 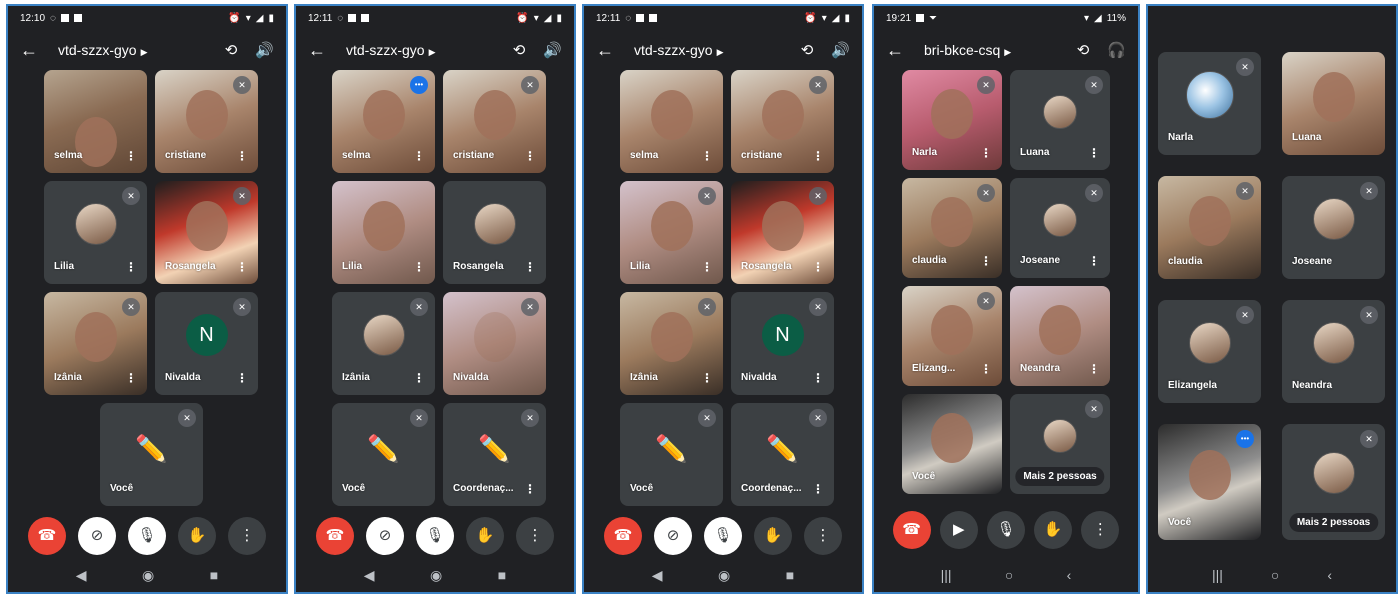 What do you see at coordinates (494, 232) in the screenshot?
I see `participant-tile: Rosangela ⋮` at bounding box center [494, 232].